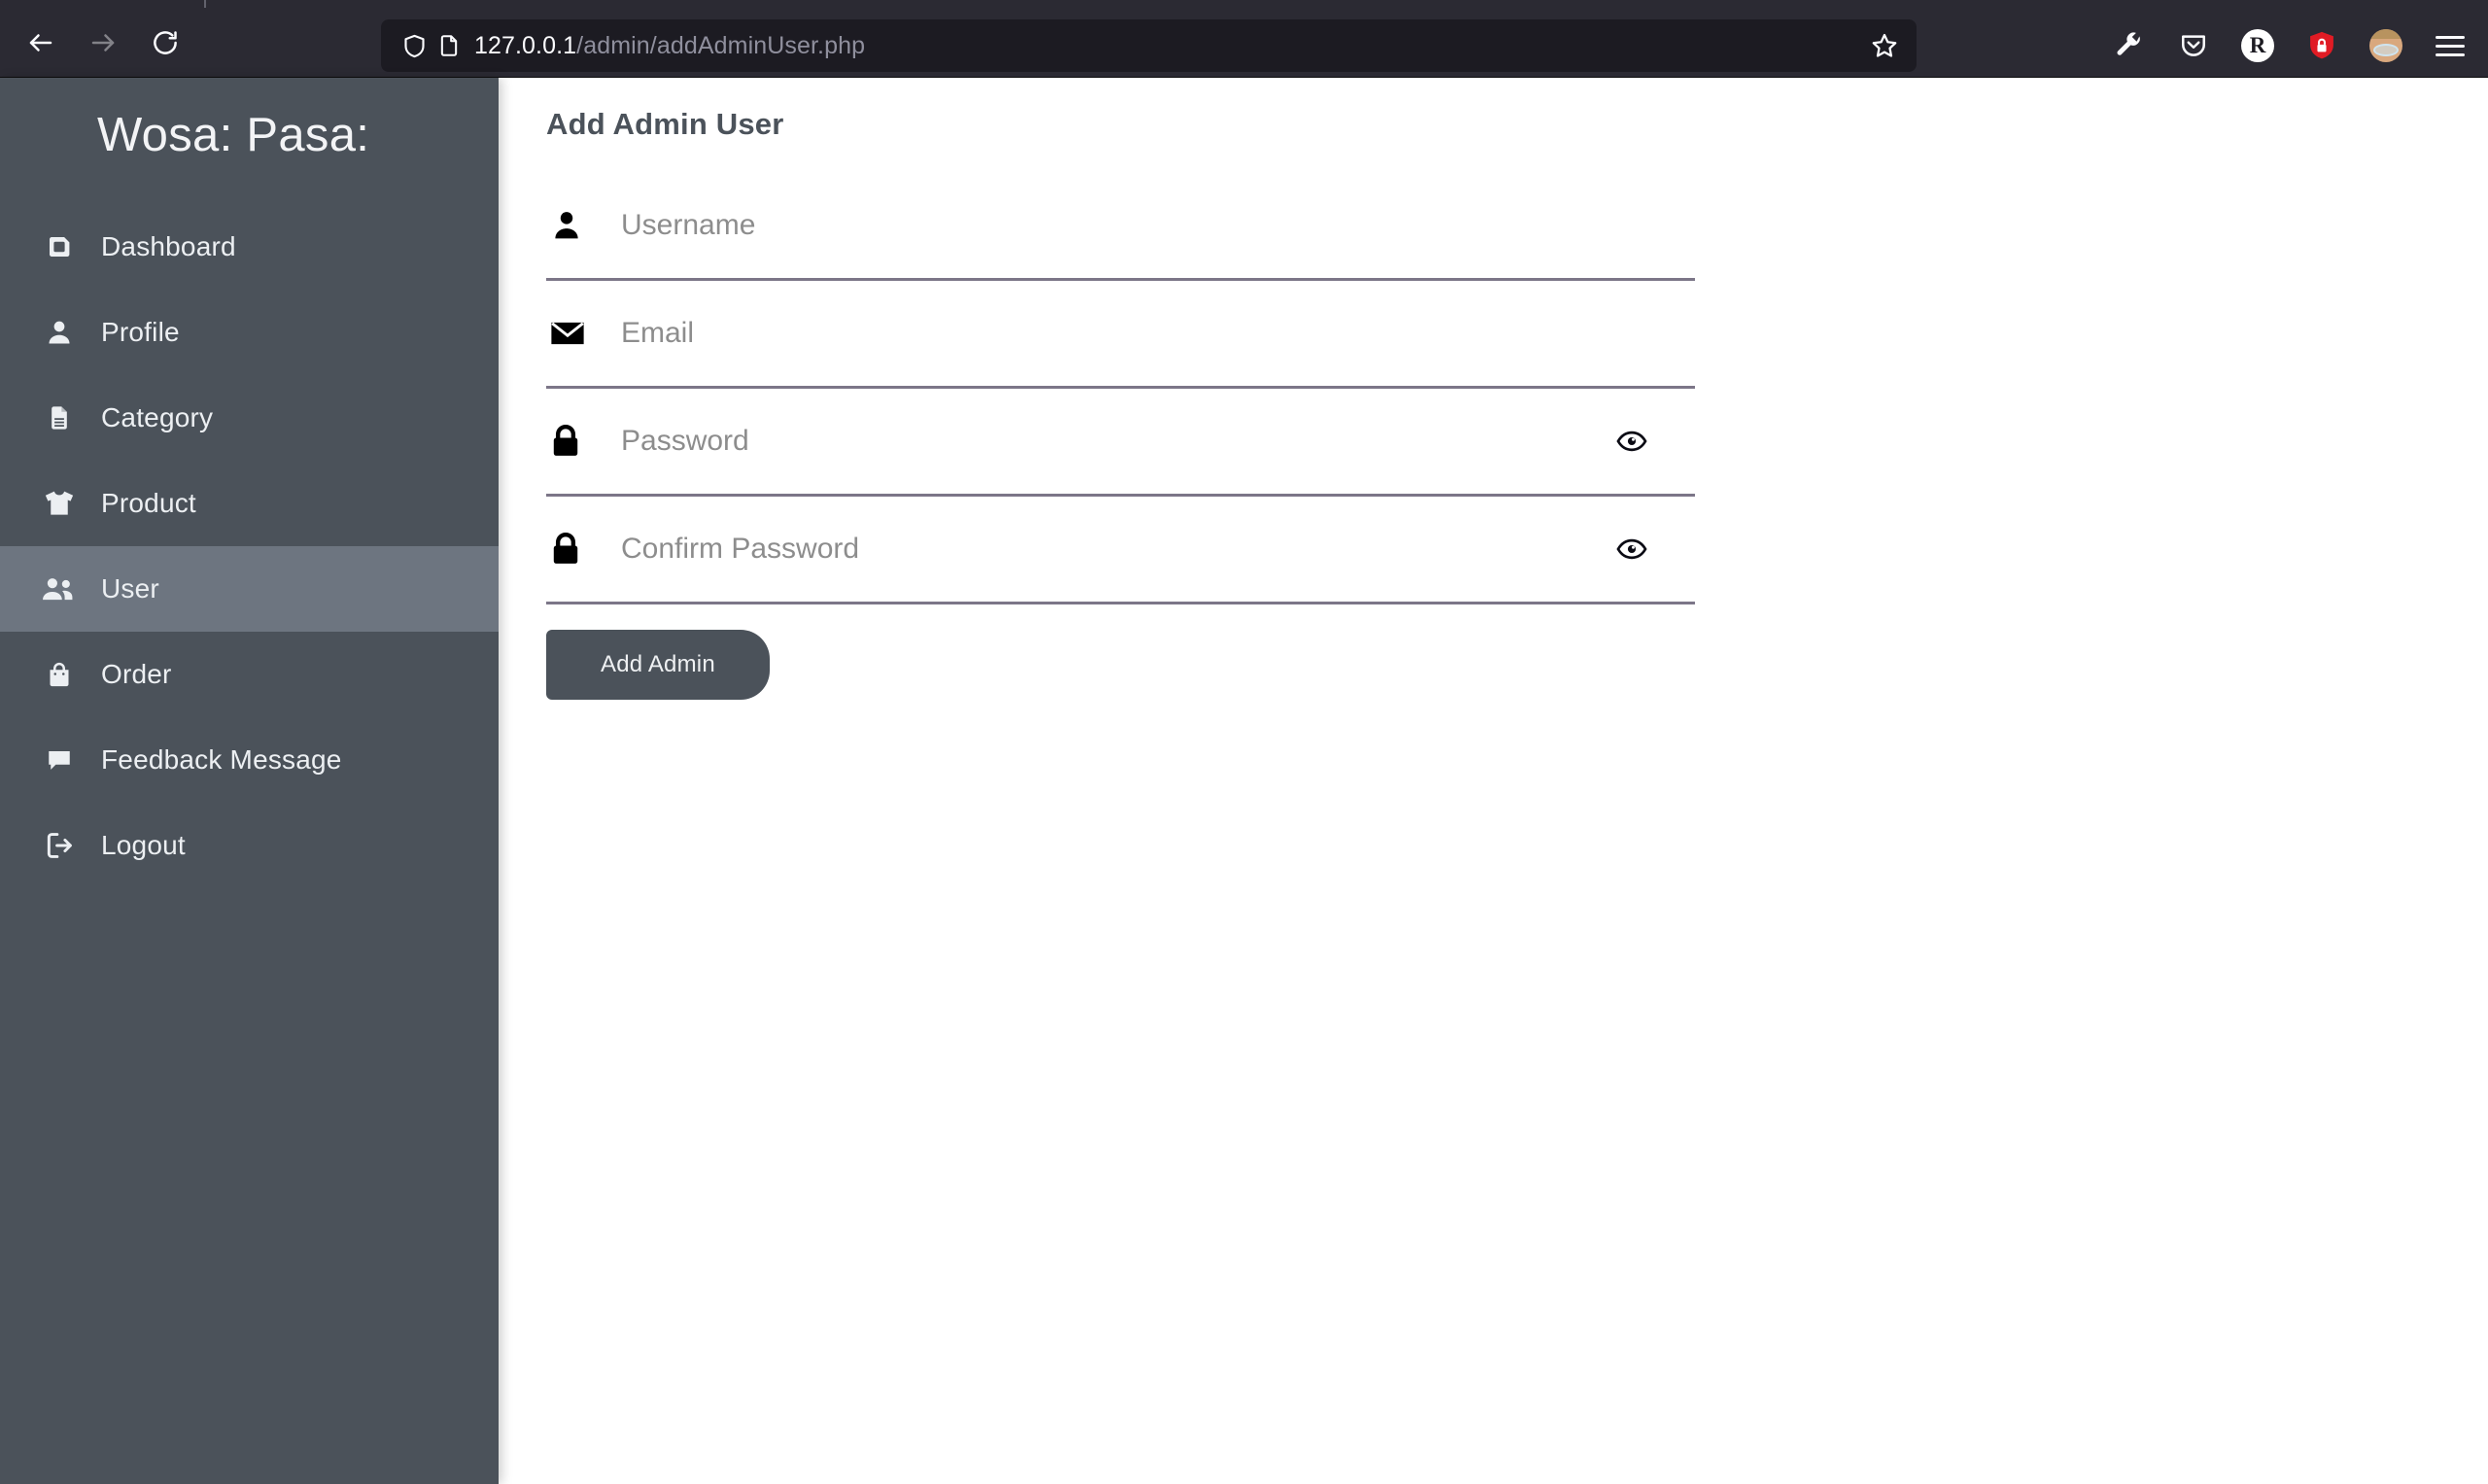  I want to click on shield-icon, so click(414, 45).